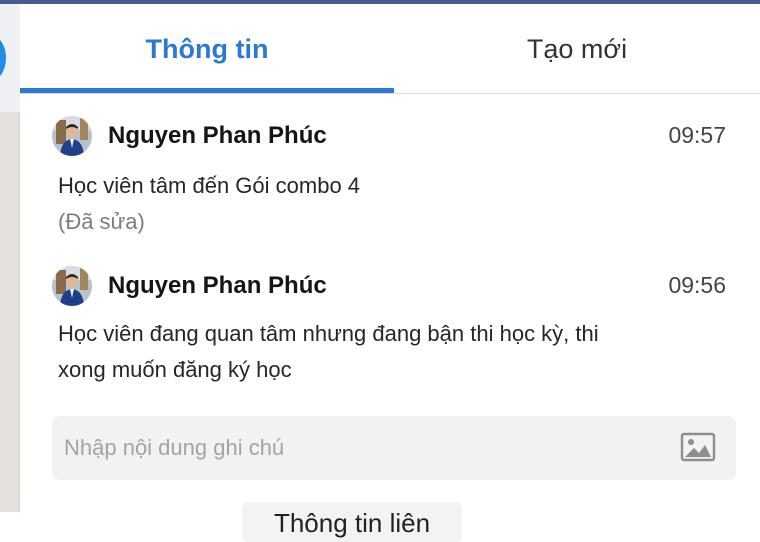 This screenshot has width=760, height=542. What do you see at coordinates (352, 522) in the screenshot?
I see `contact-info-button: Thông tin liên` at bounding box center [352, 522].